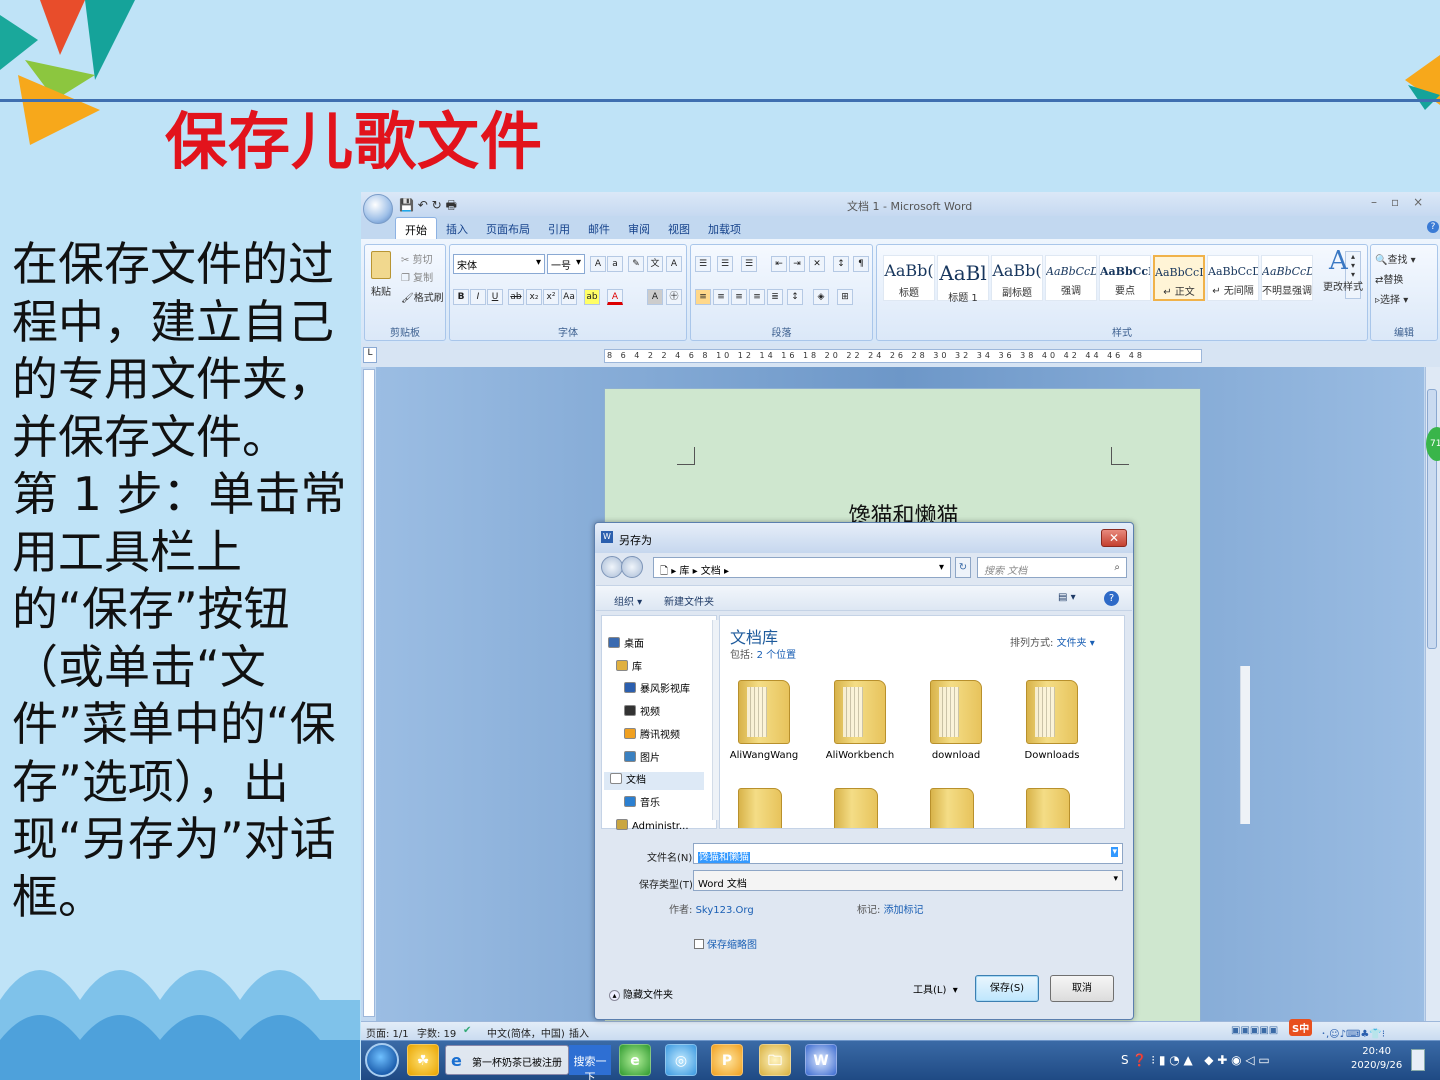 This screenshot has height=1080, width=1440. Describe the element at coordinates (1404, 202) in the screenshot. I see `window-controls: –▫×` at that location.